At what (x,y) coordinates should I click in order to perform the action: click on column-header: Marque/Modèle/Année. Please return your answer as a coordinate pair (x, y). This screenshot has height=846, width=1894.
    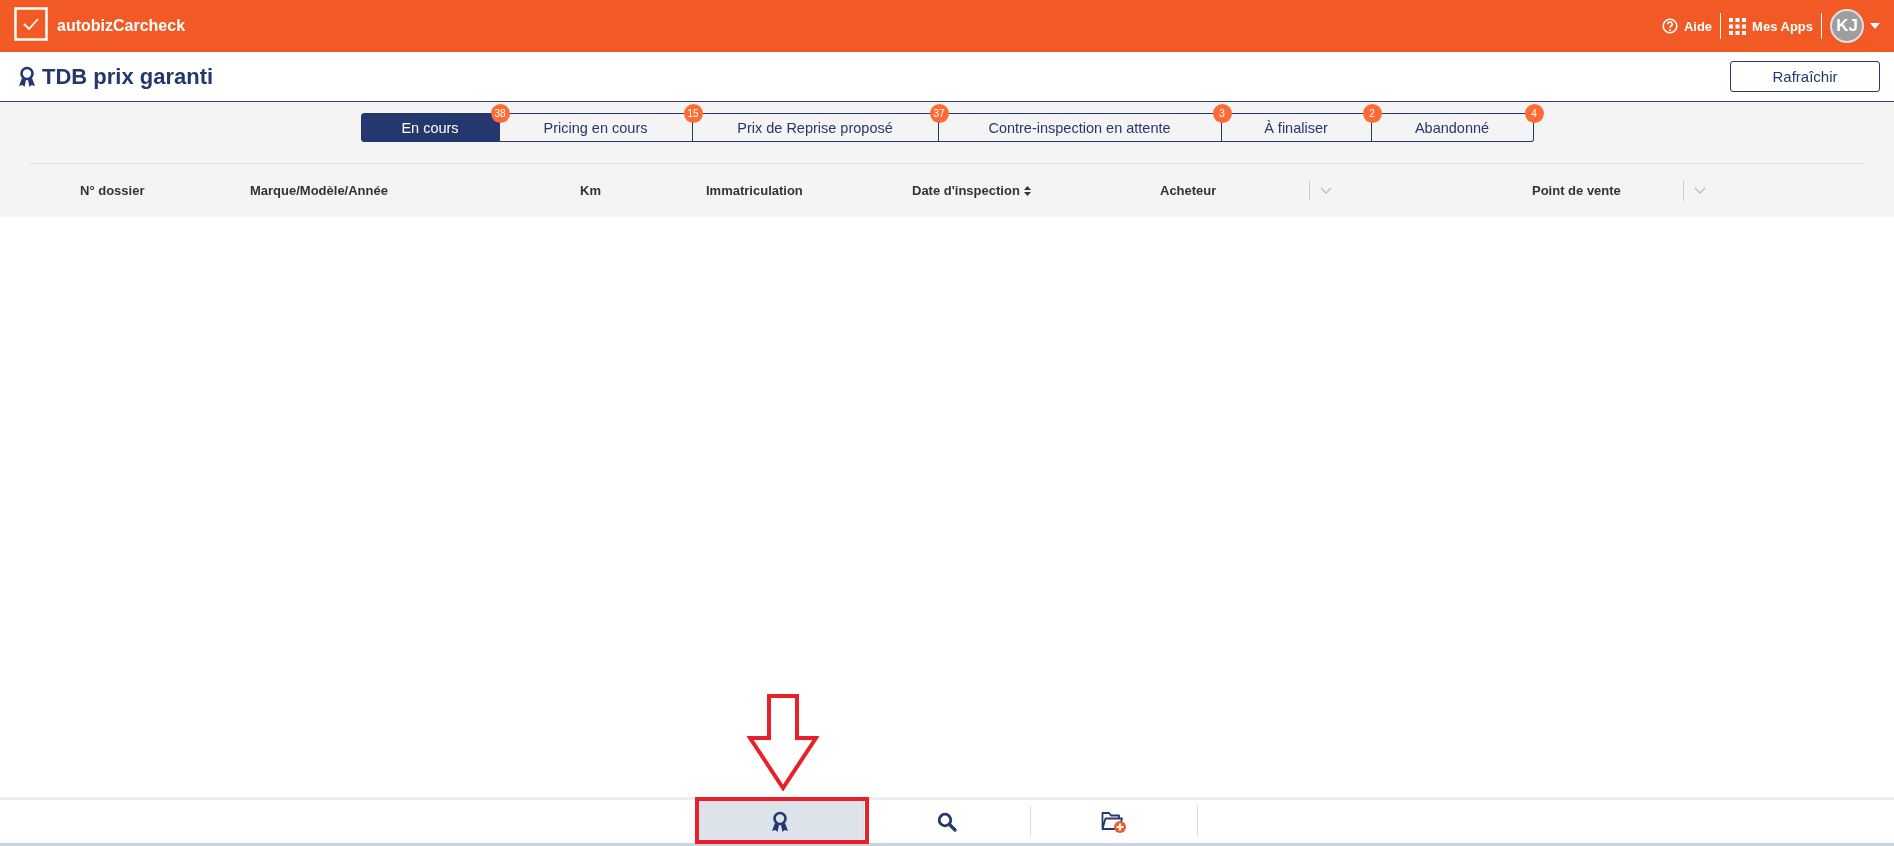
    Looking at the image, I should click on (319, 190).